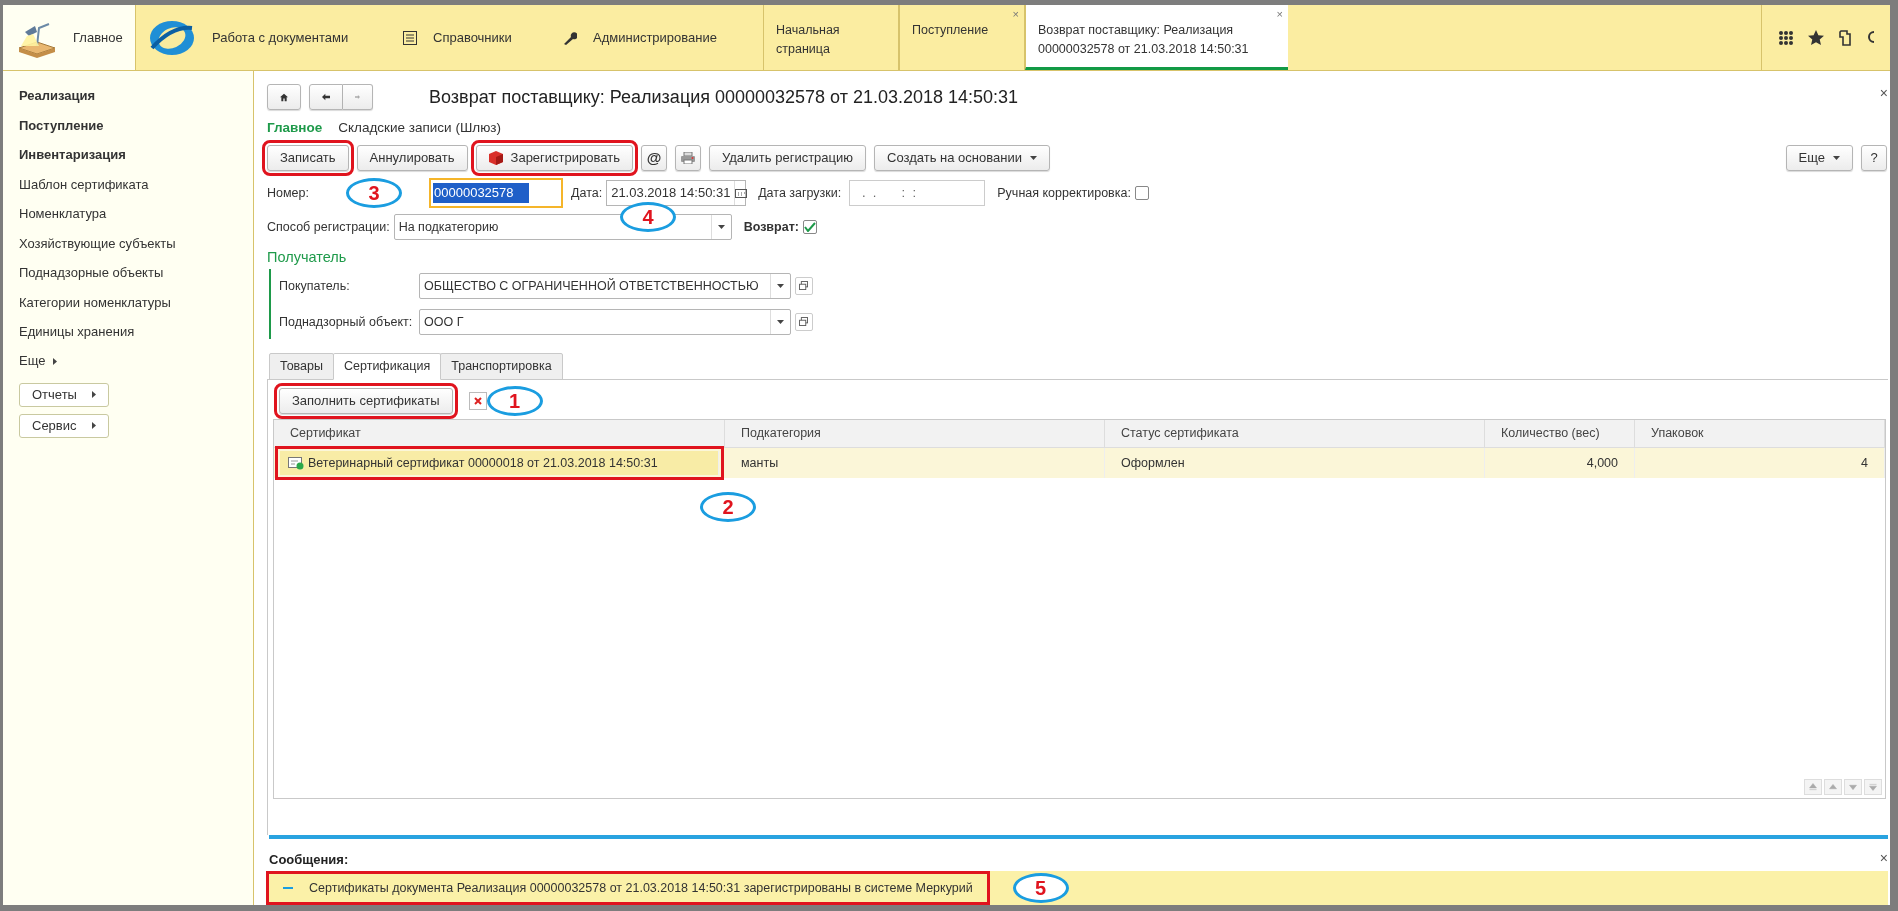  Describe the element at coordinates (64, 394) in the screenshot. I see `sidebar-button: Отчеты` at that location.